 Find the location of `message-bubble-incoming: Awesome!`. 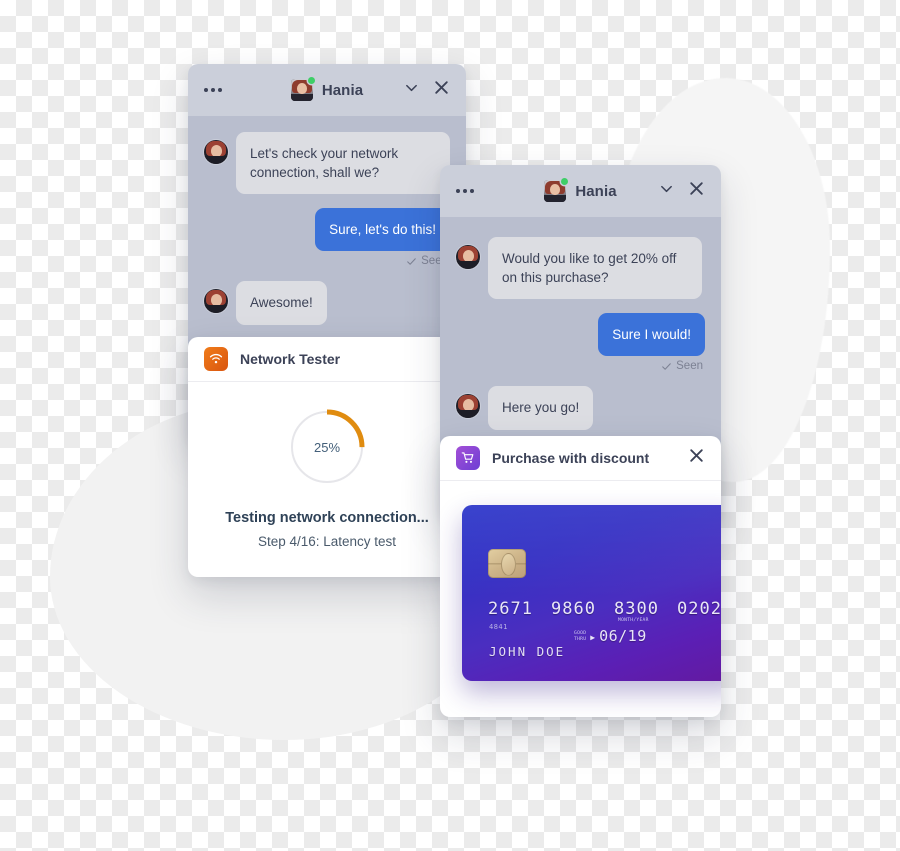

message-bubble-incoming: Awesome! is located at coordinates (281, 303).